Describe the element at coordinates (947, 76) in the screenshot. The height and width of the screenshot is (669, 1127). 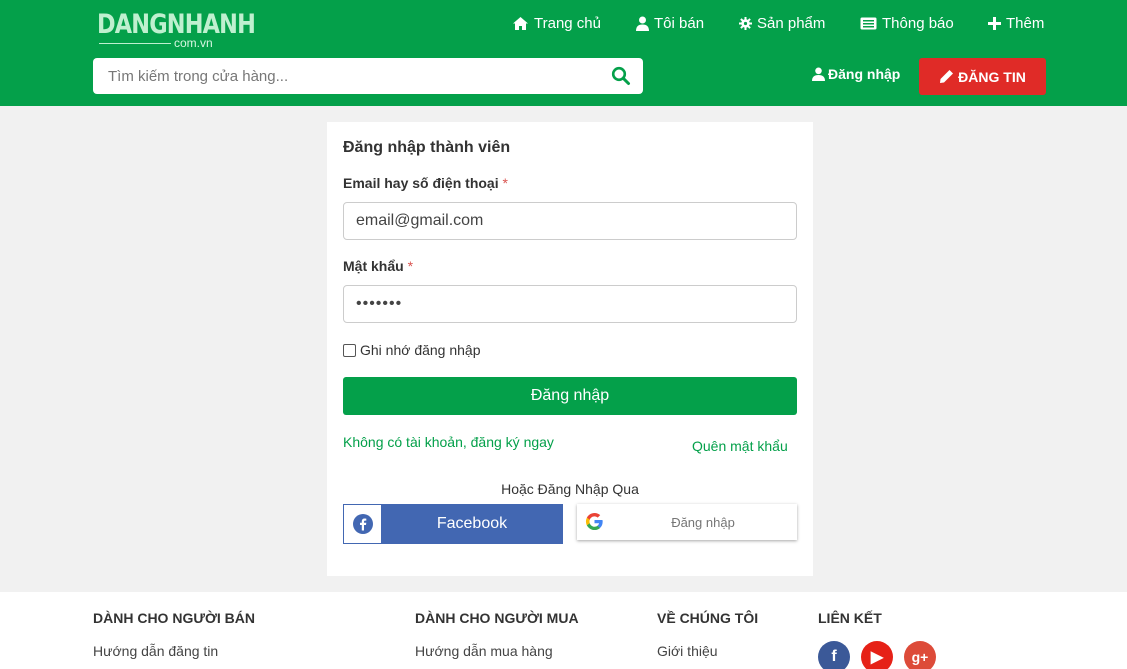
I see `pencil-icon` at that location.